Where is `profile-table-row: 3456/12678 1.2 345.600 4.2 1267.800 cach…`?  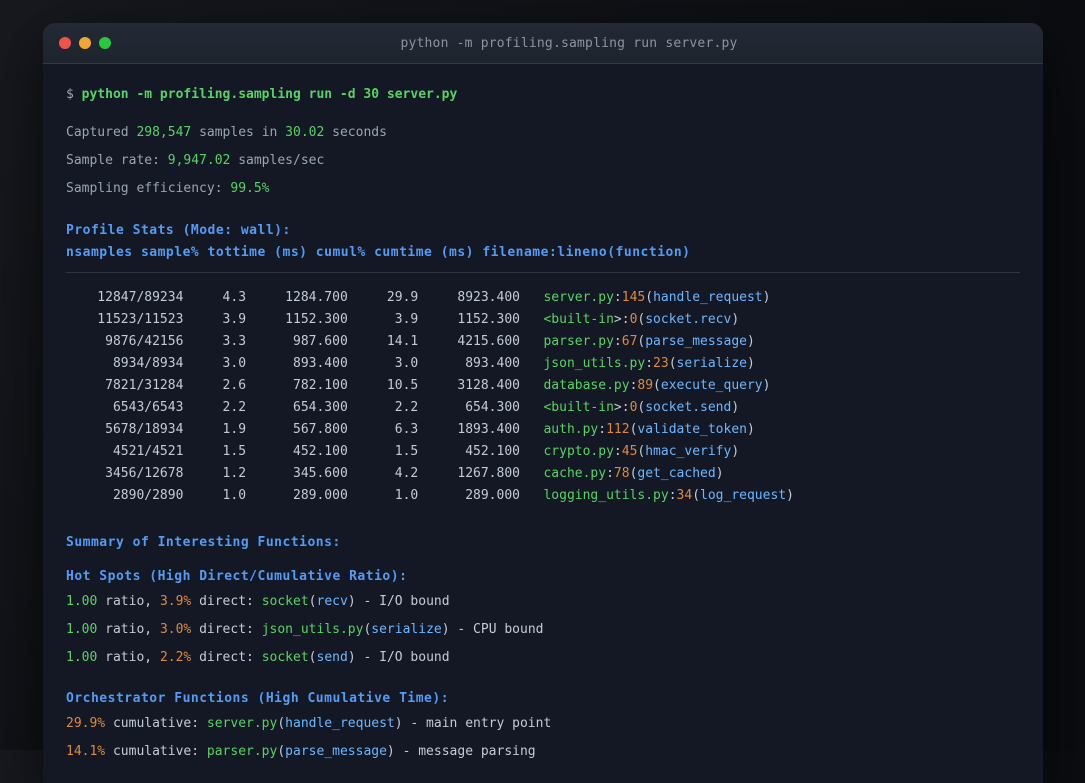
profile-table-row: 3456/12678 1.2 345.600 4.2 1267.800 cach… is located at coordinates (395, 473).